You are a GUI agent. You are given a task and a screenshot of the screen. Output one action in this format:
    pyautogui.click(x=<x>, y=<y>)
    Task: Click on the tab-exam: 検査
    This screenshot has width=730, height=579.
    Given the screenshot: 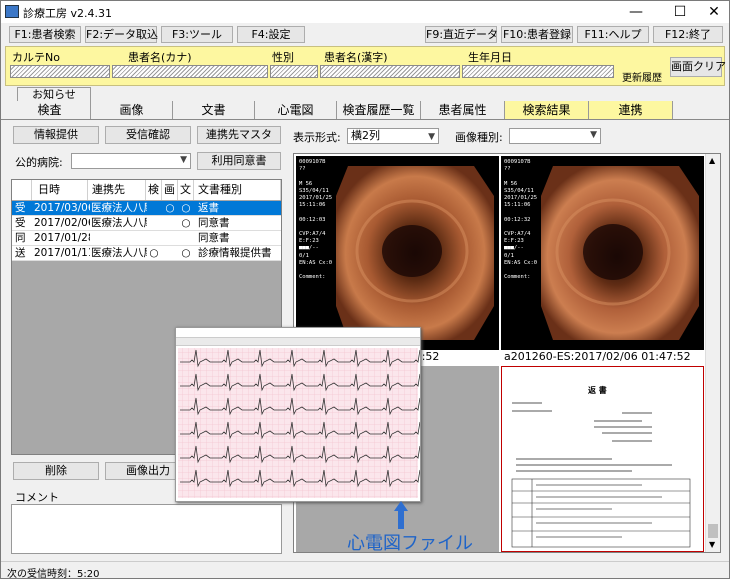 What is the action you would take?
    pyautogui.click(x=50, y=110)
    